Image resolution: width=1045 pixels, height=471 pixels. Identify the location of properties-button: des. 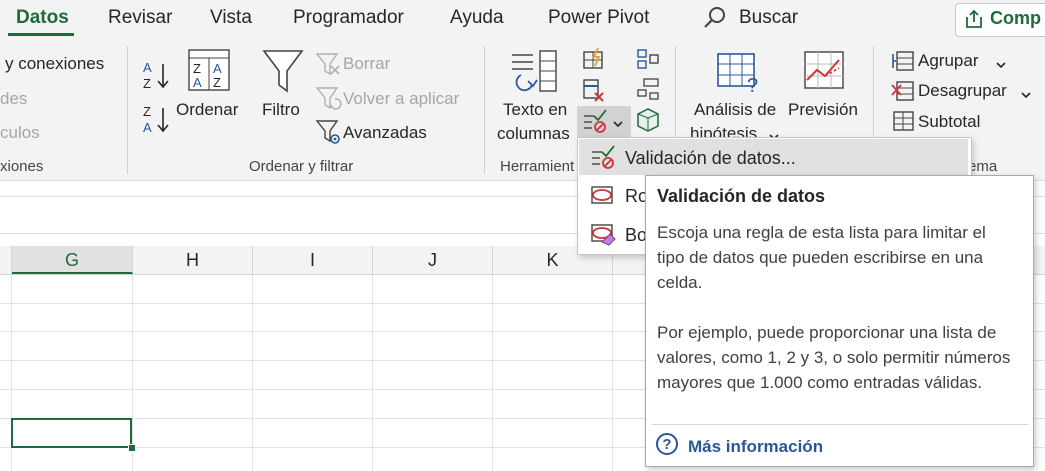
(13, 99).